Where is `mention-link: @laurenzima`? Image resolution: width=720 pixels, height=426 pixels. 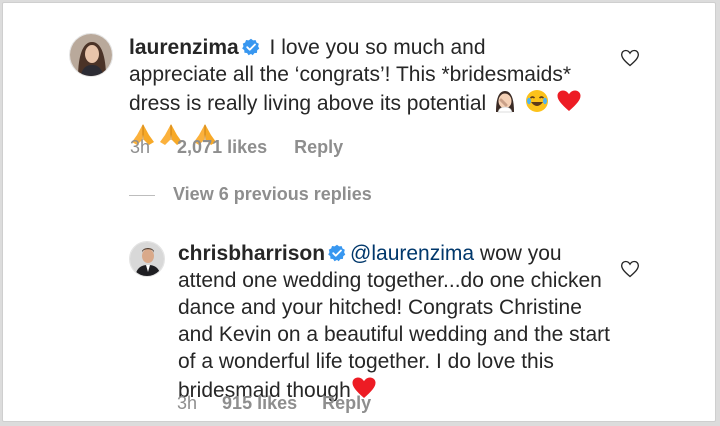 mention-link: @laurenzima is located at coordinates (412, 253).